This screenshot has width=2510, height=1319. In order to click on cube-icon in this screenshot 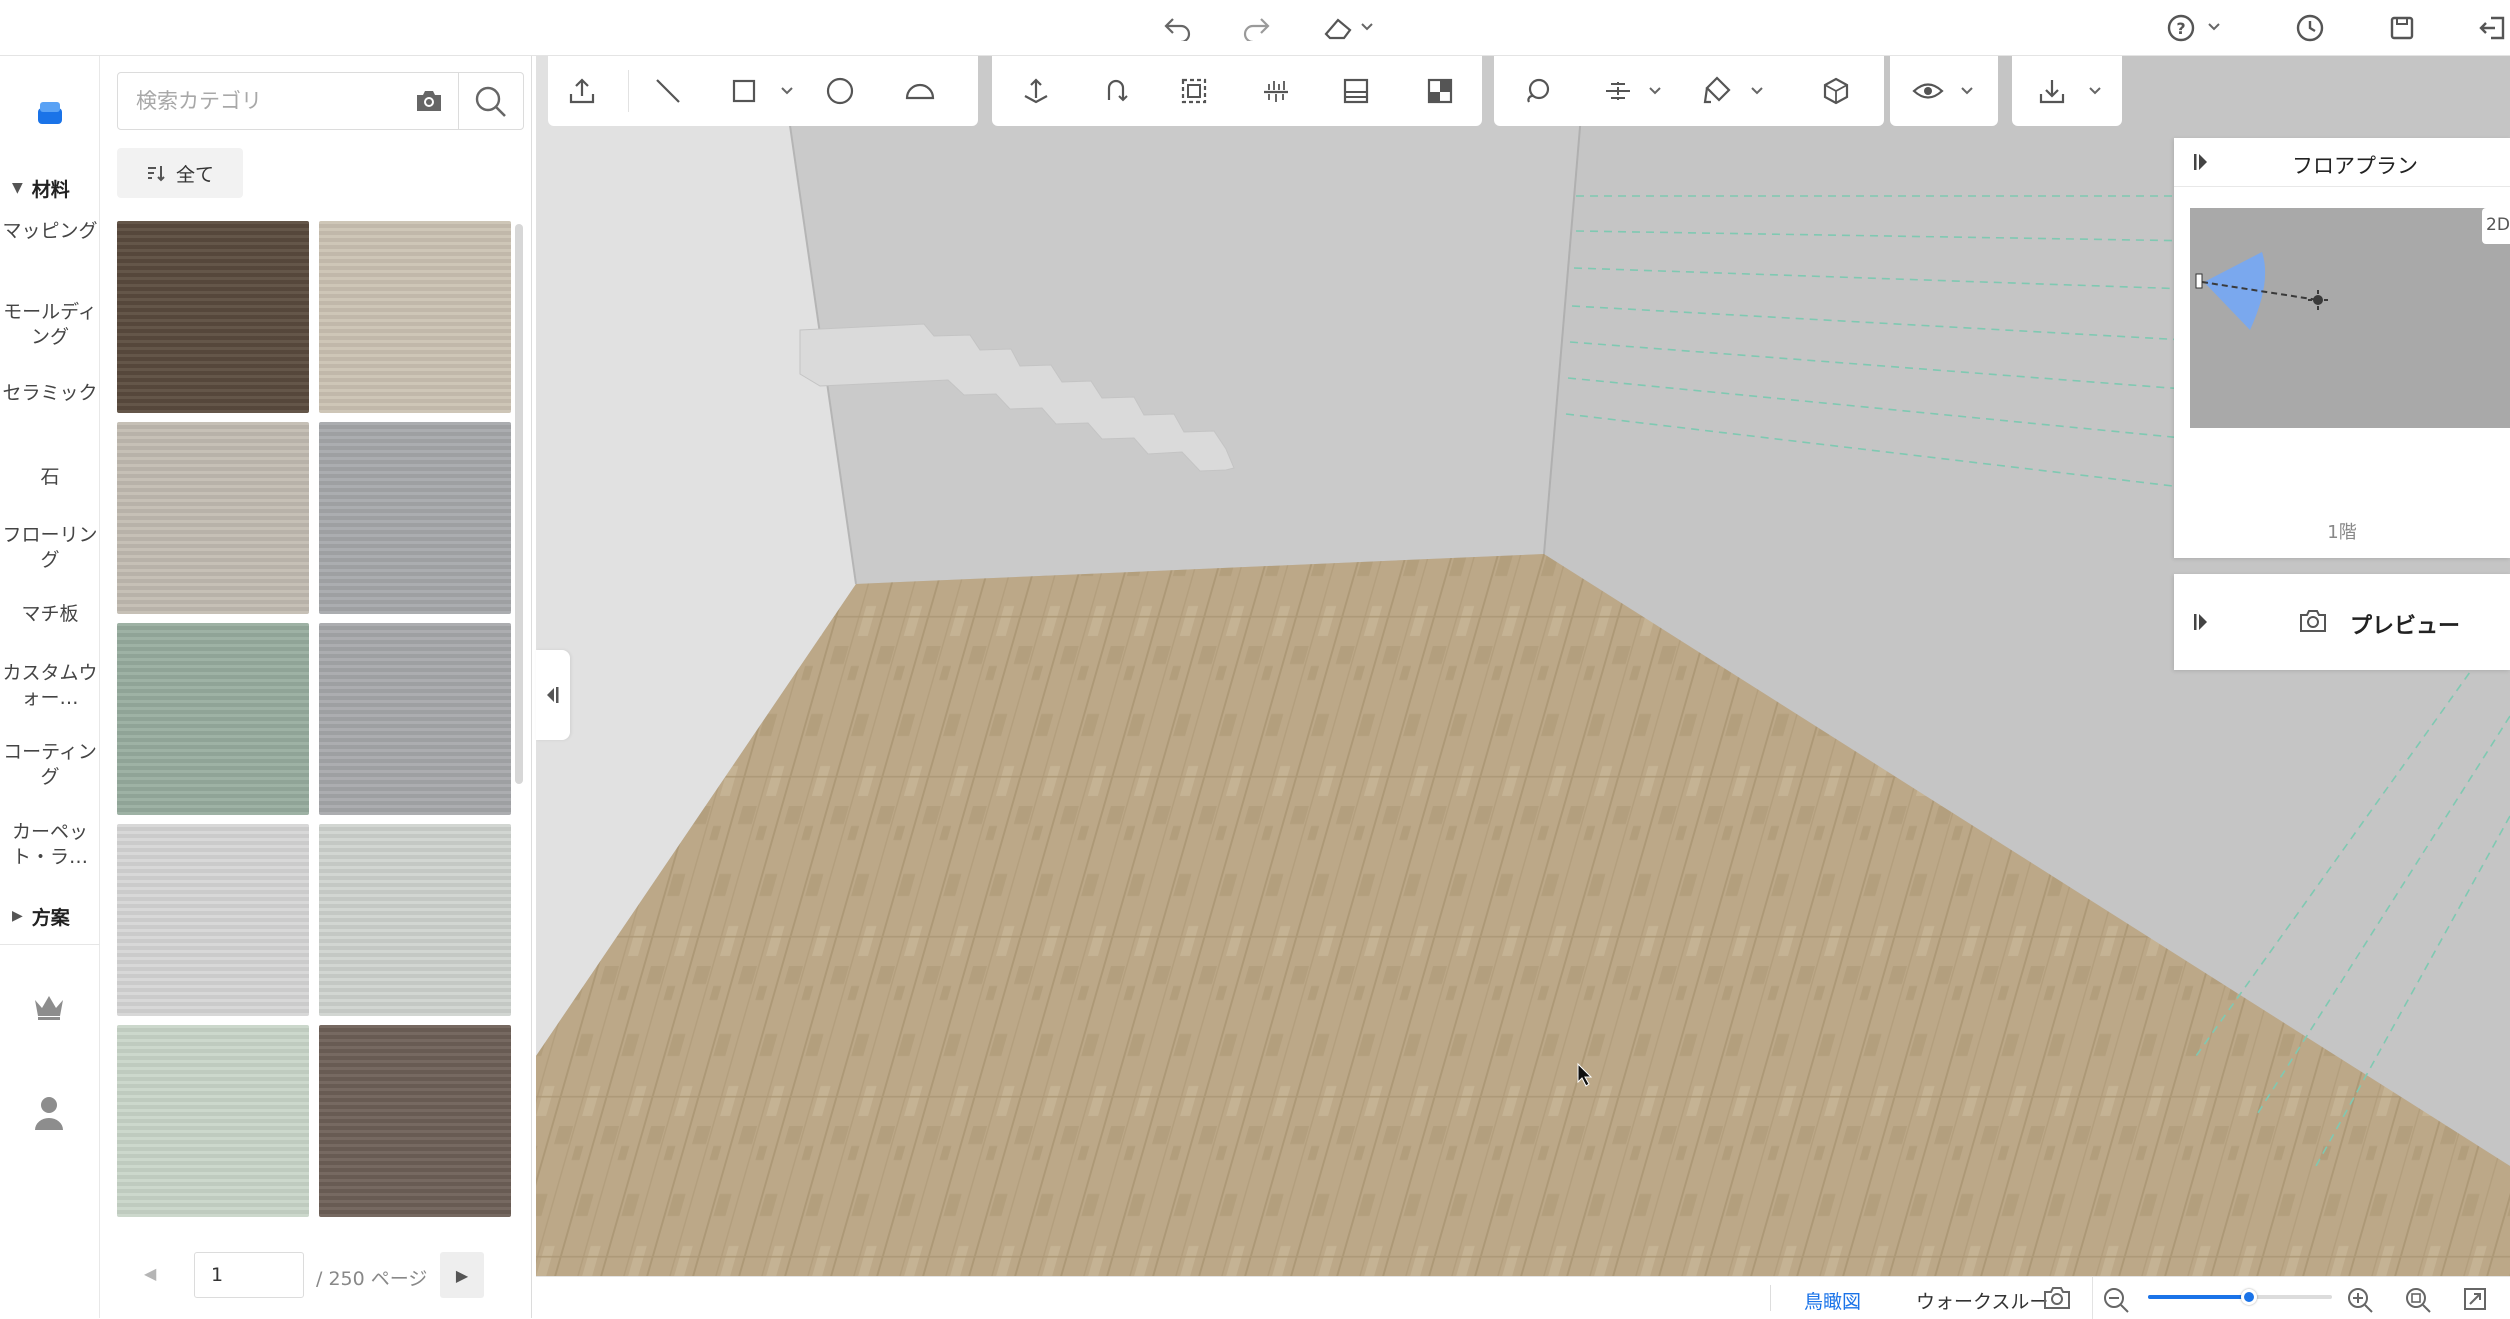, I will do `click(1836, 91)`.